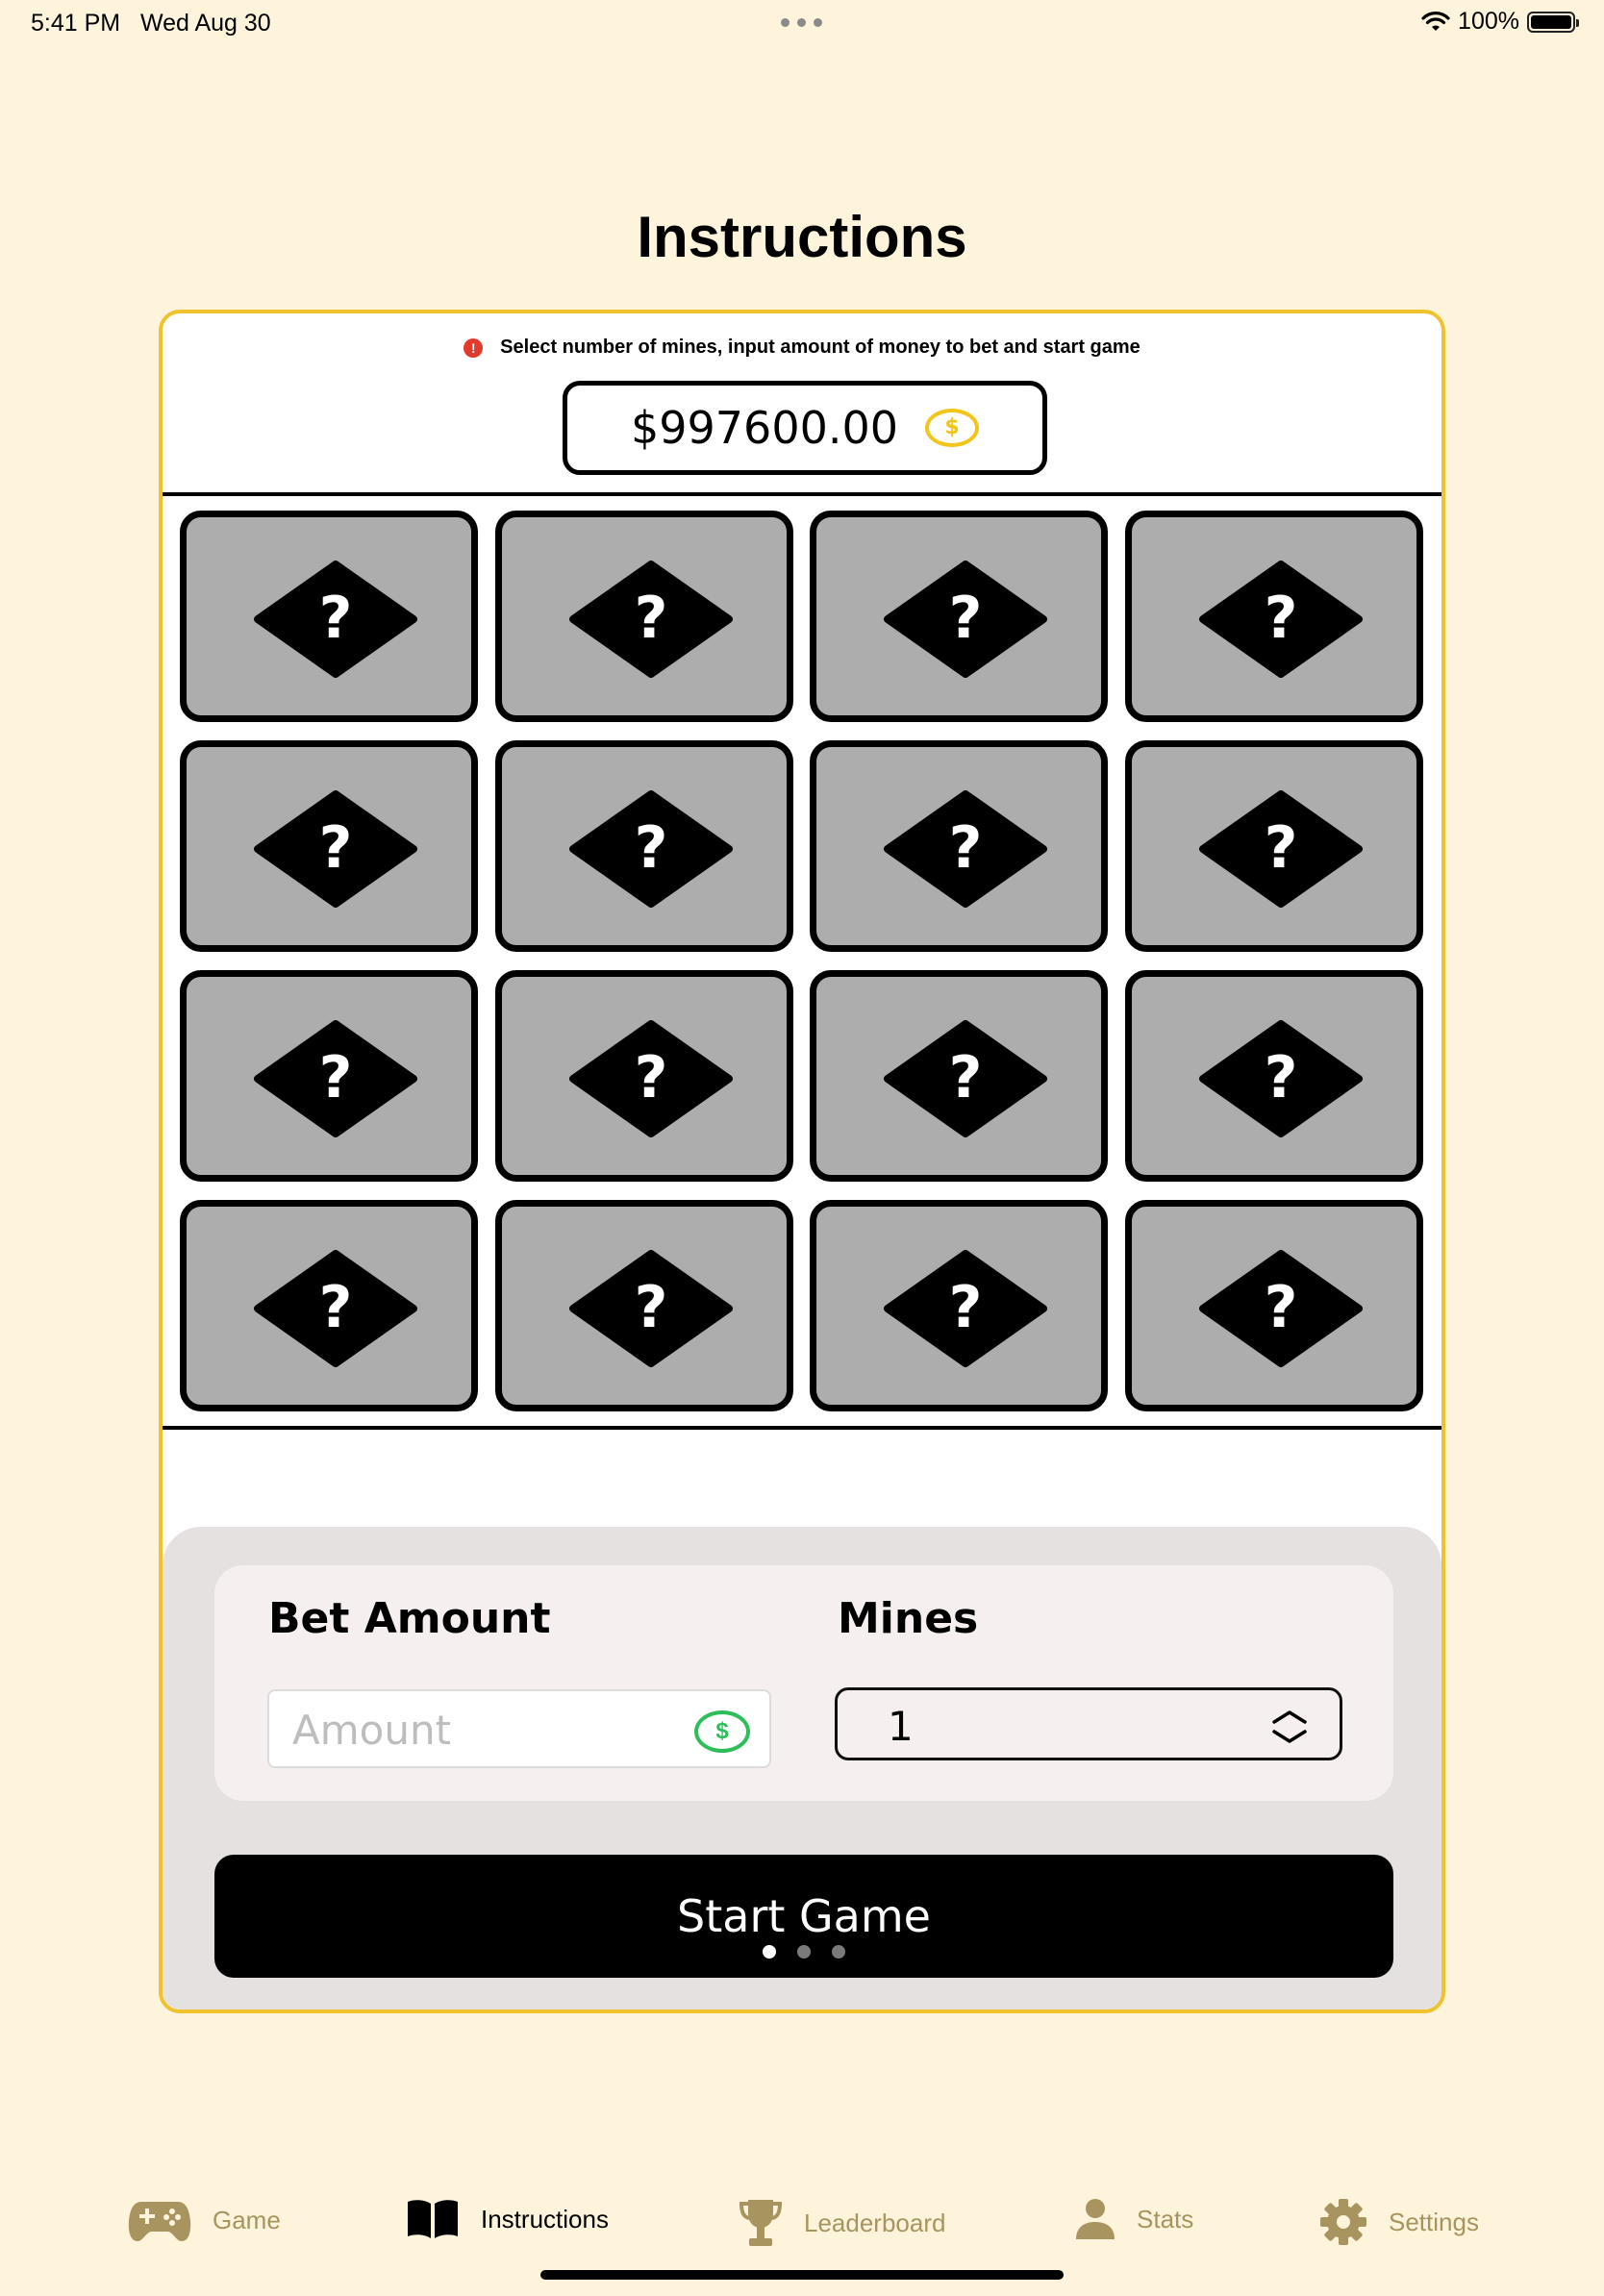 Image resolution: width=1604 pixels, height=2296 pixels. I want to click on home-indicator, so click(802, 2275).